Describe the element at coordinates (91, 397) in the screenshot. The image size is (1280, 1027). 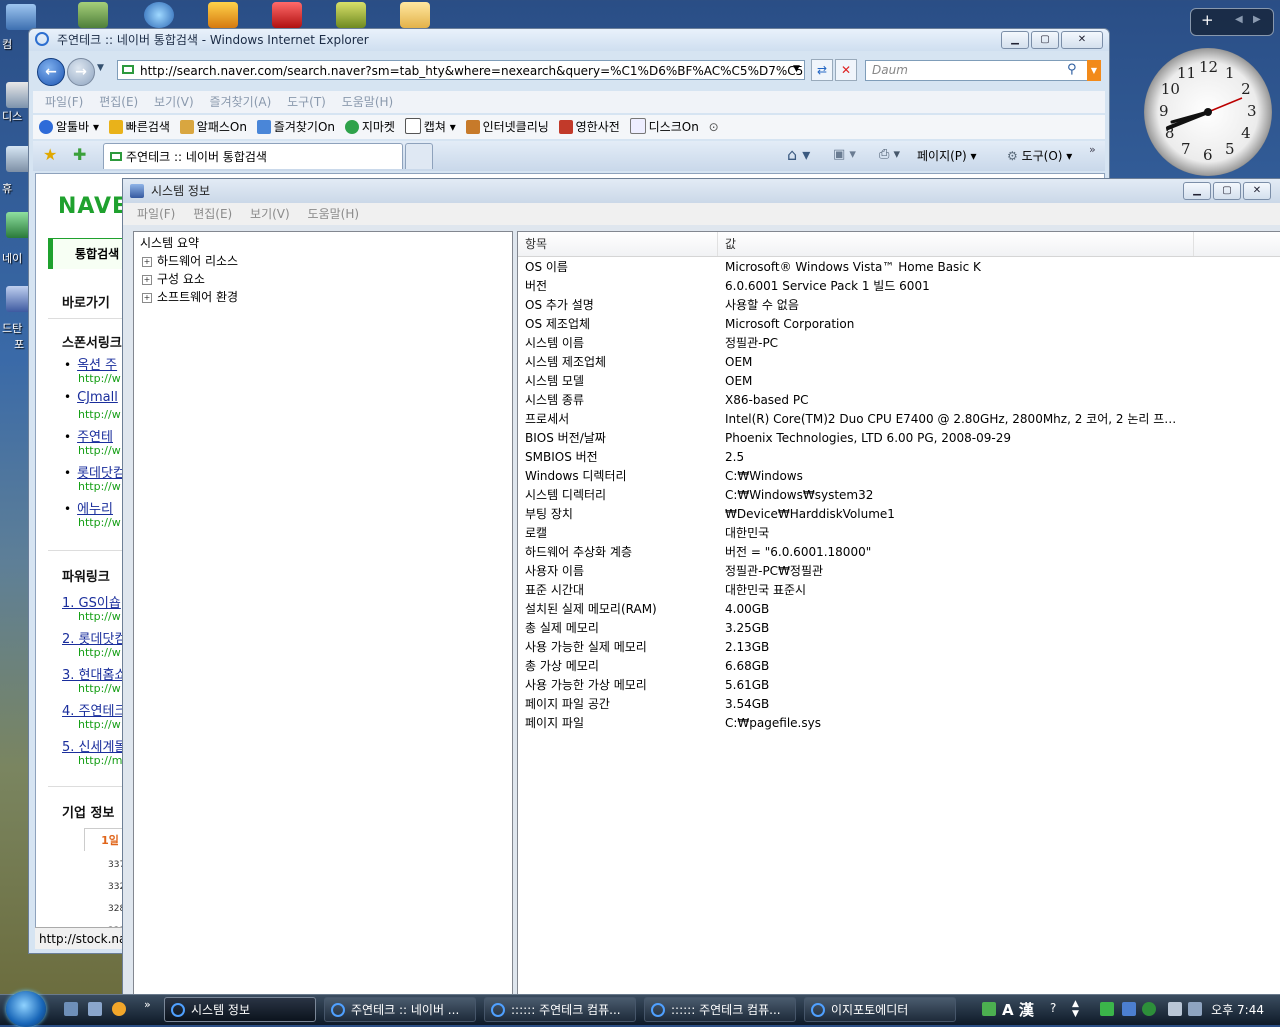
I see `sponsor-link: • CJmall` at that location.